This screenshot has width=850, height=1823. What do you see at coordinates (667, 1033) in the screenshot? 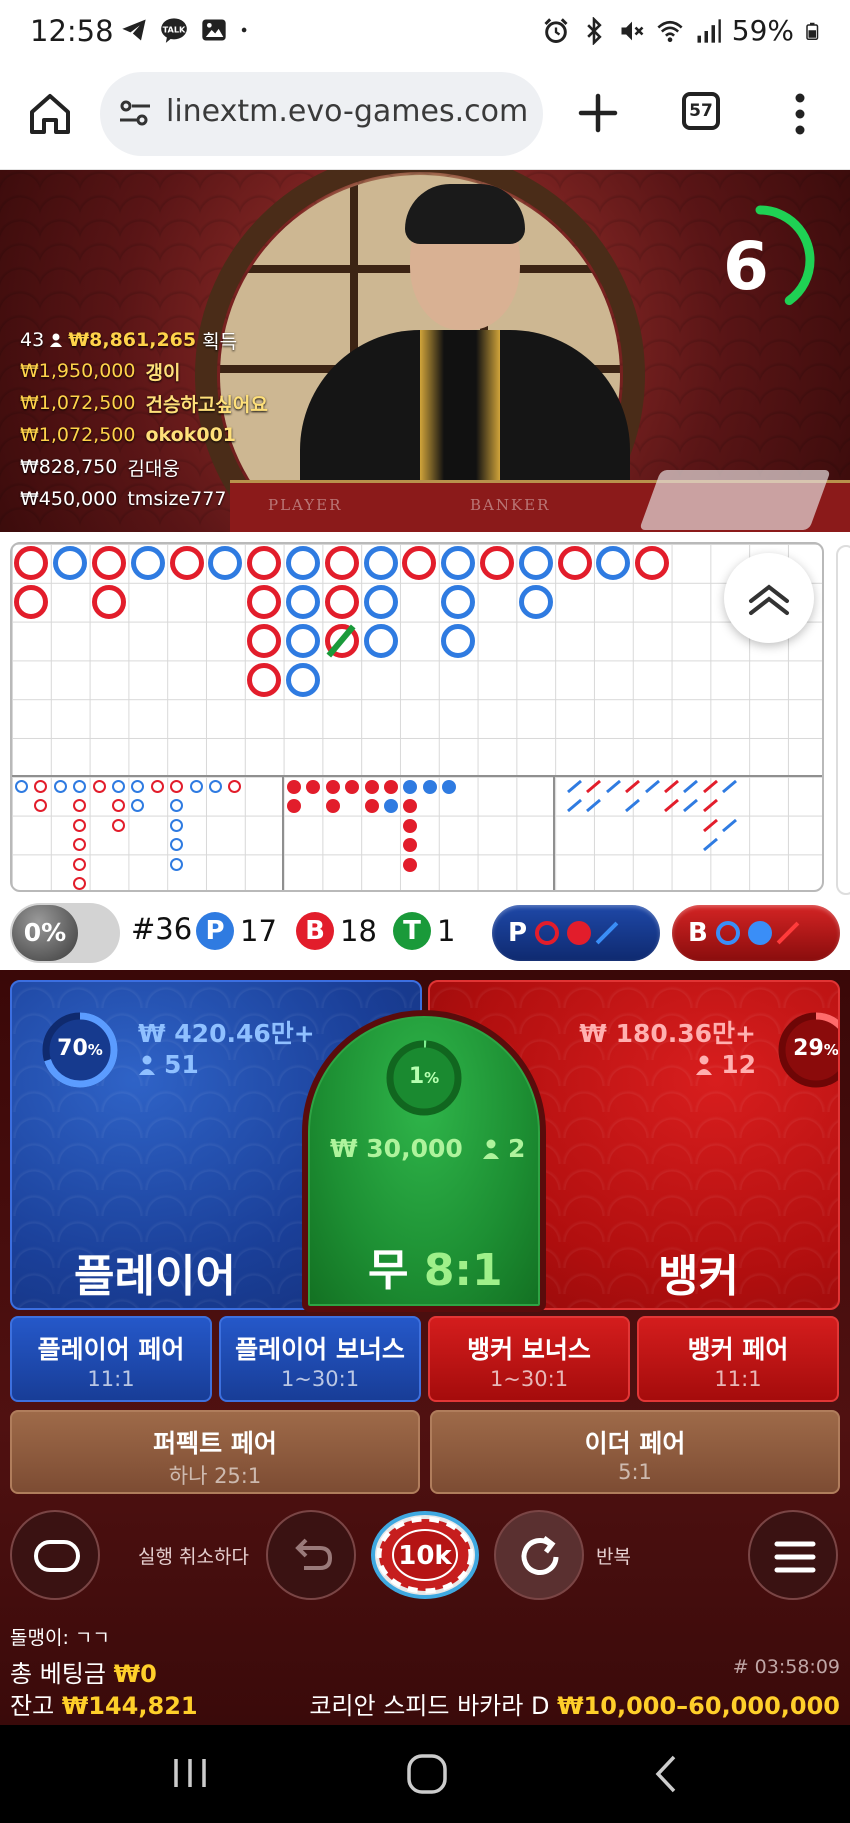
I see `banker-pool-amount: ₩ 180.36만+` at bounding box center [667, 1033].